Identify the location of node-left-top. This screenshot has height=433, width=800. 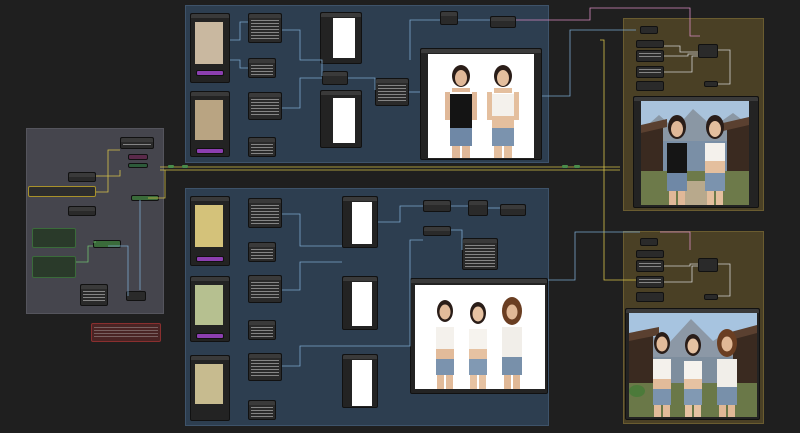
(137, 143).